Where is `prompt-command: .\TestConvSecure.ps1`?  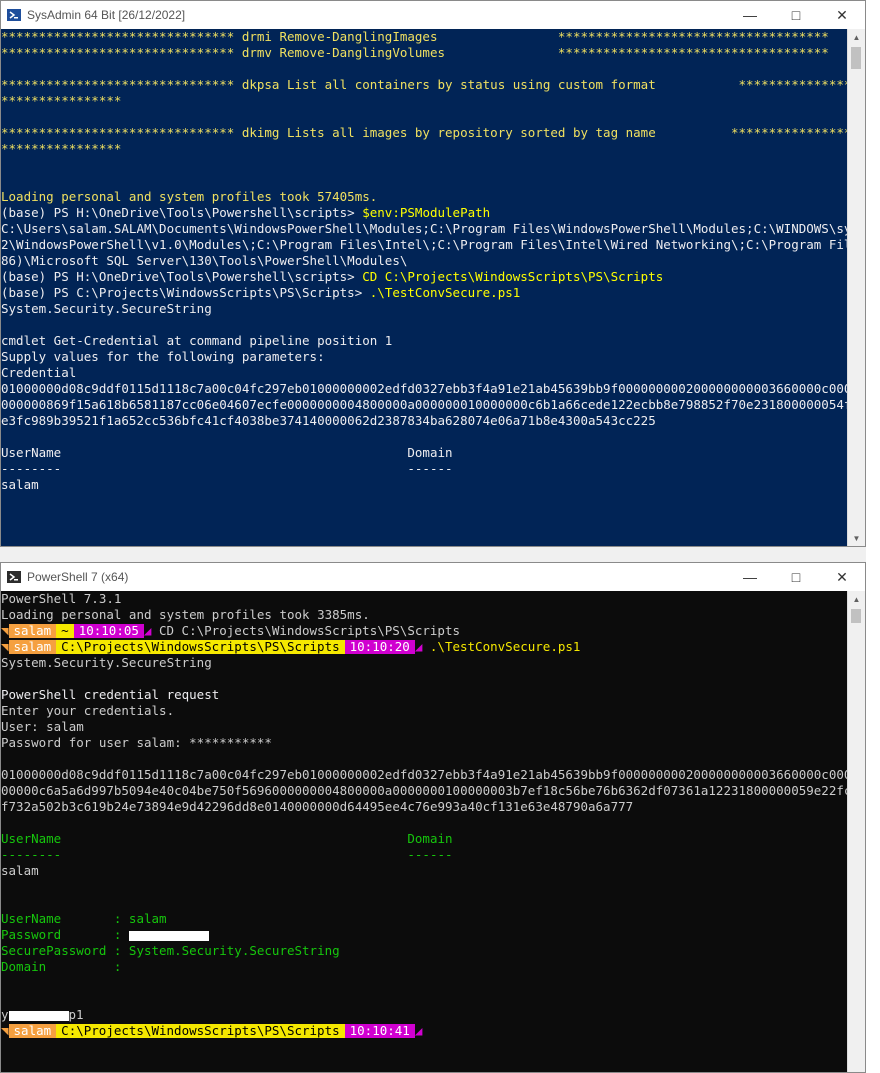
prompt-command: .\TestConvSecure.ps1 is located at coordinates (505, 646).